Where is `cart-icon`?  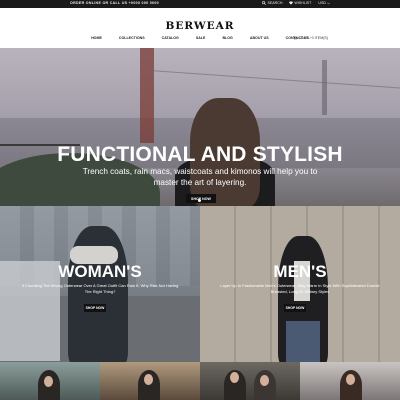 cart-icon is located at coordinates (295, 38).